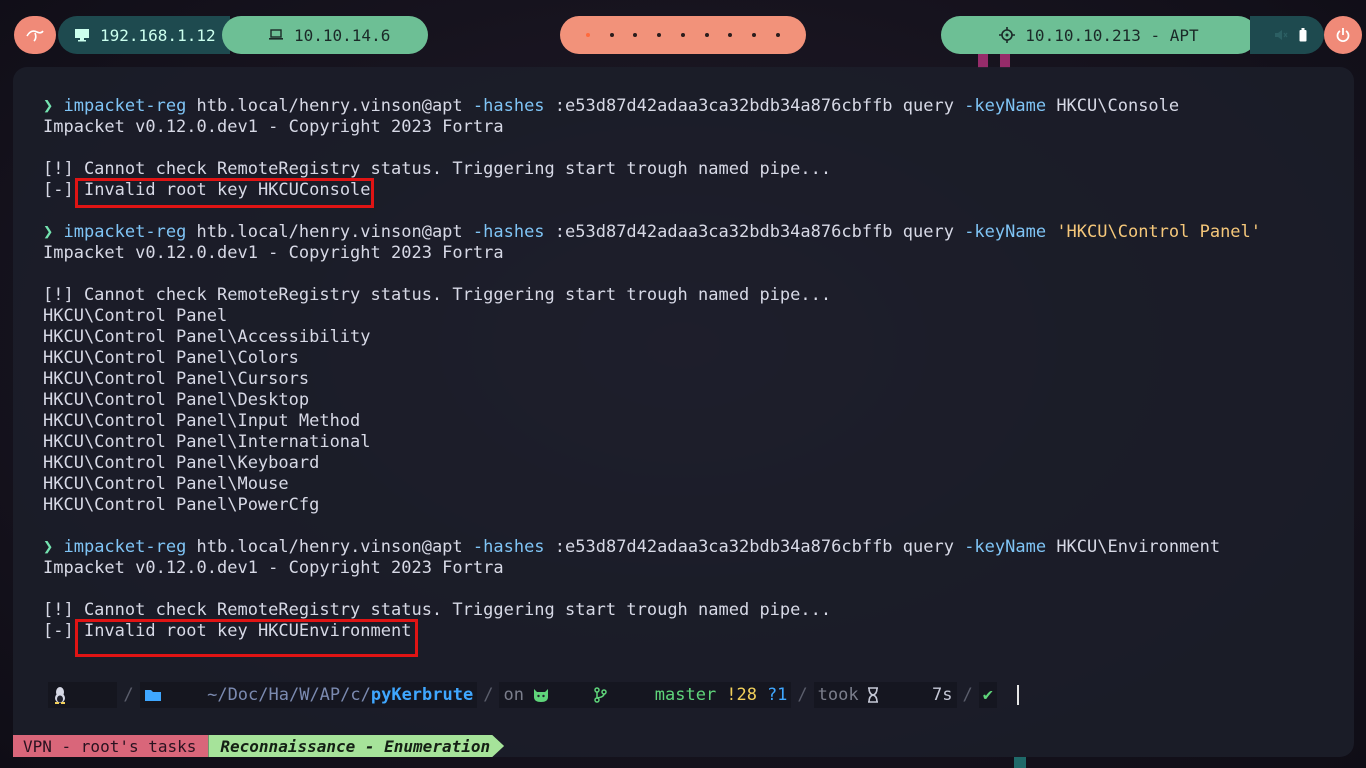 Image resolution: width=1366 pixels, height=768 pixels. I want to click on workspace-switcher, so click(683, 35).